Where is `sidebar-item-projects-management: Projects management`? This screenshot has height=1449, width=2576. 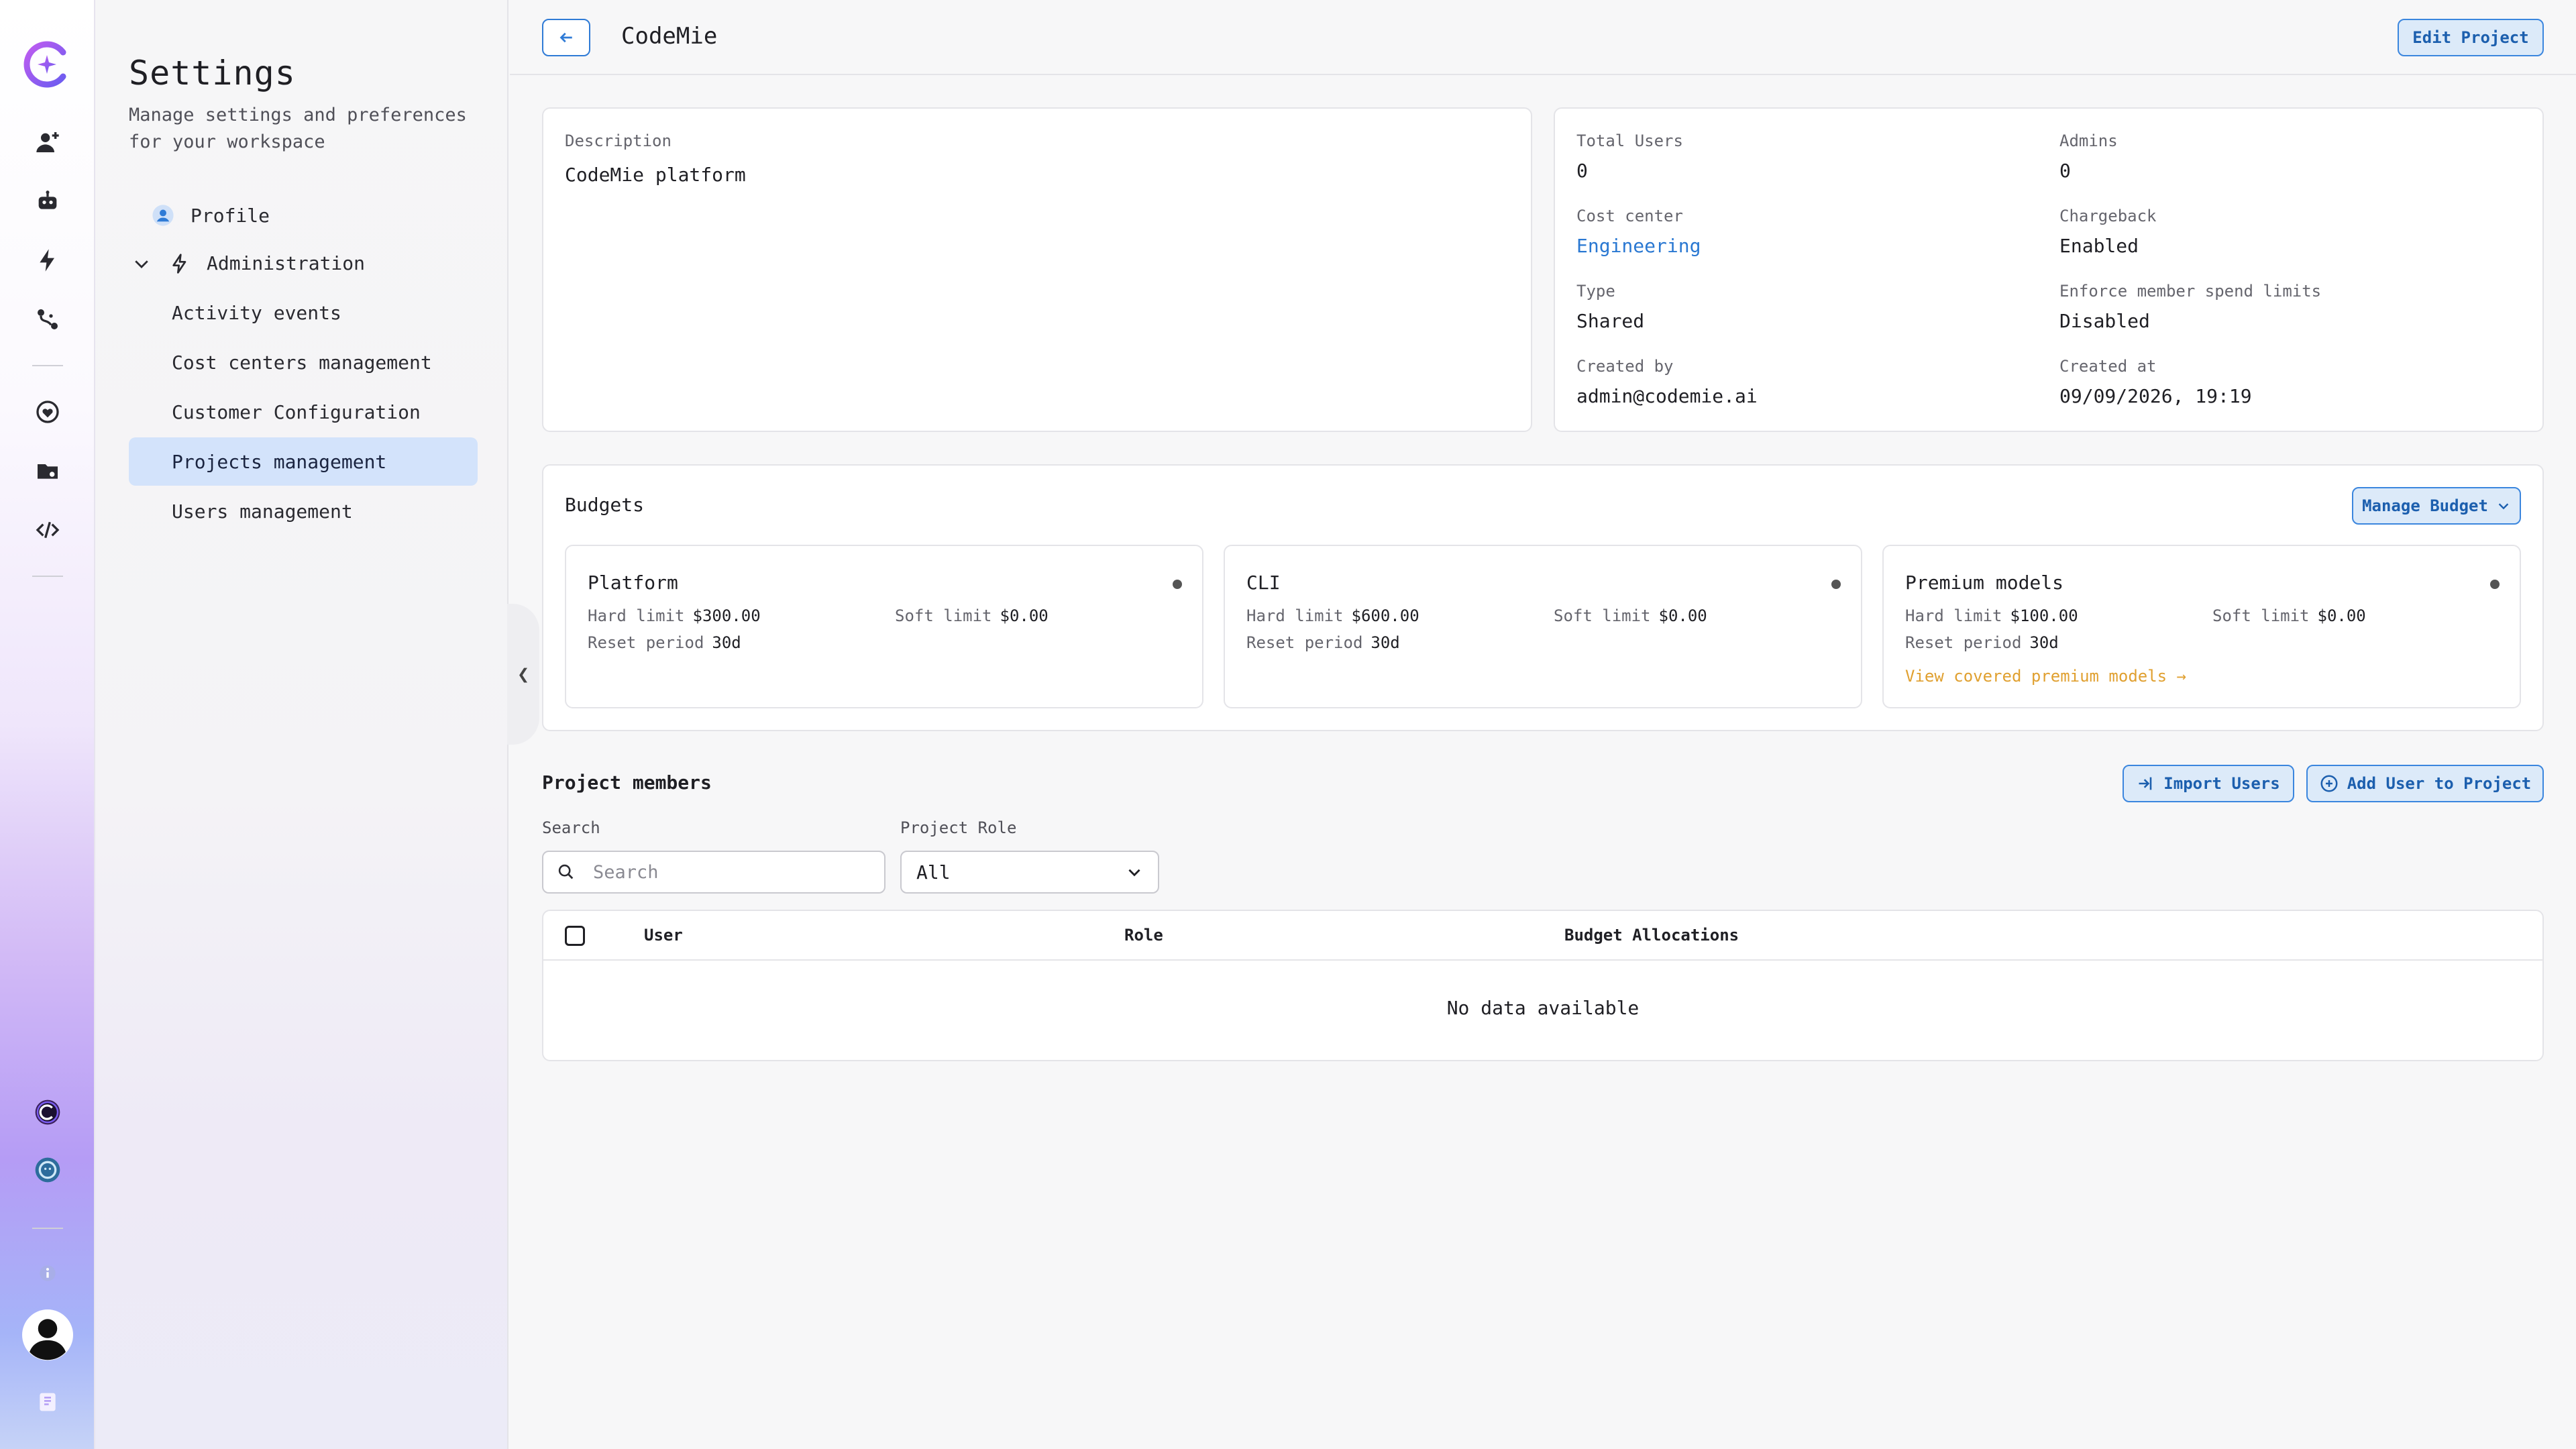 sidebar-item-projects-management: Projects management is located at coordinates (303, 461).